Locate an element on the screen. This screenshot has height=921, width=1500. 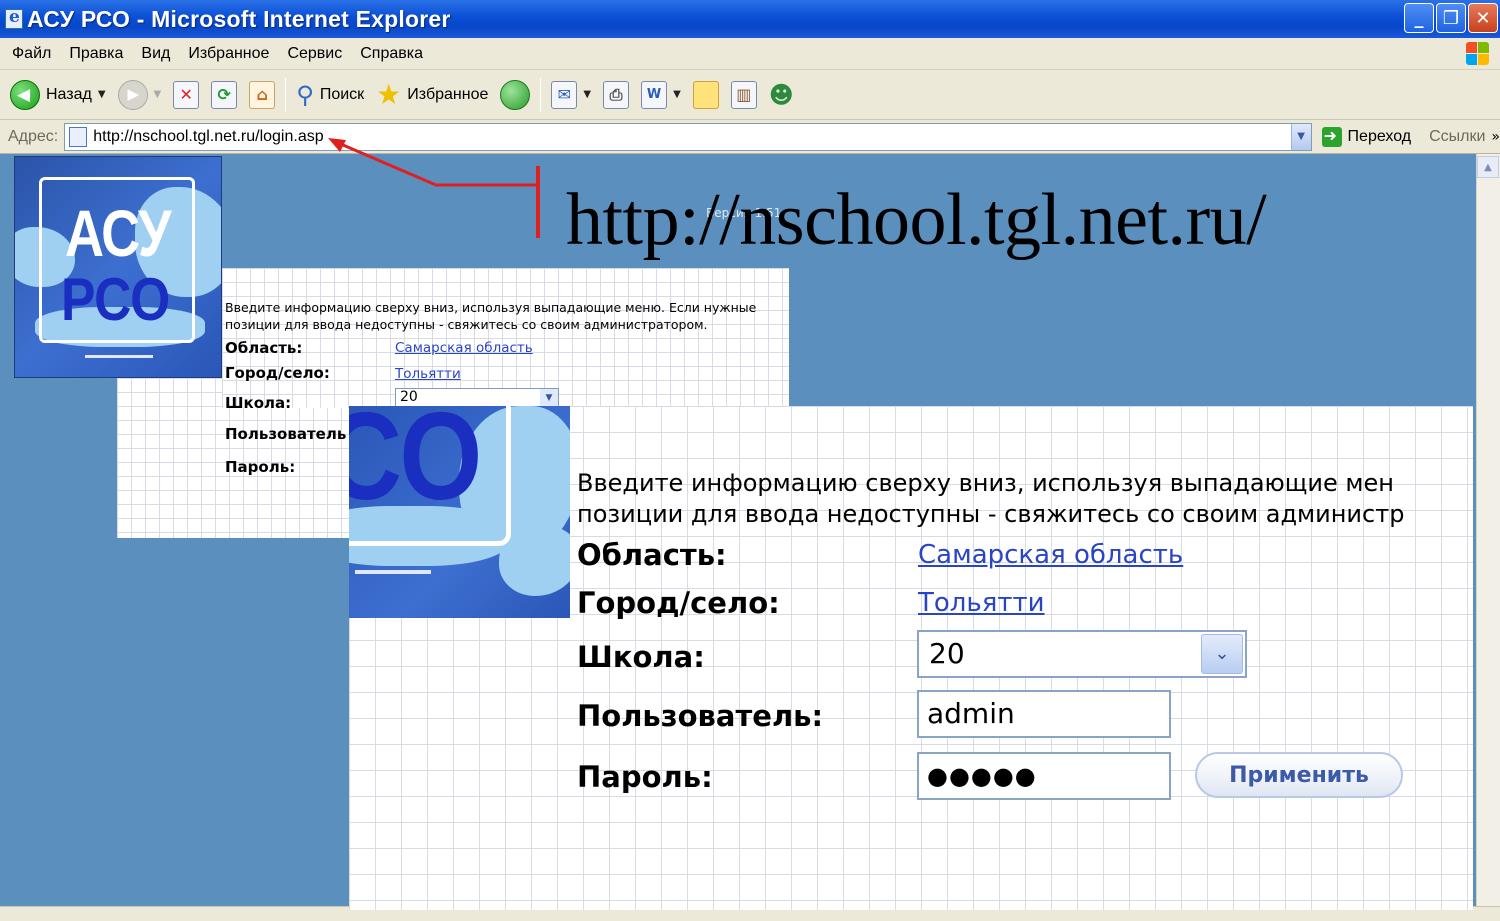
annotation-arrow is located at coordinates (434, 188).